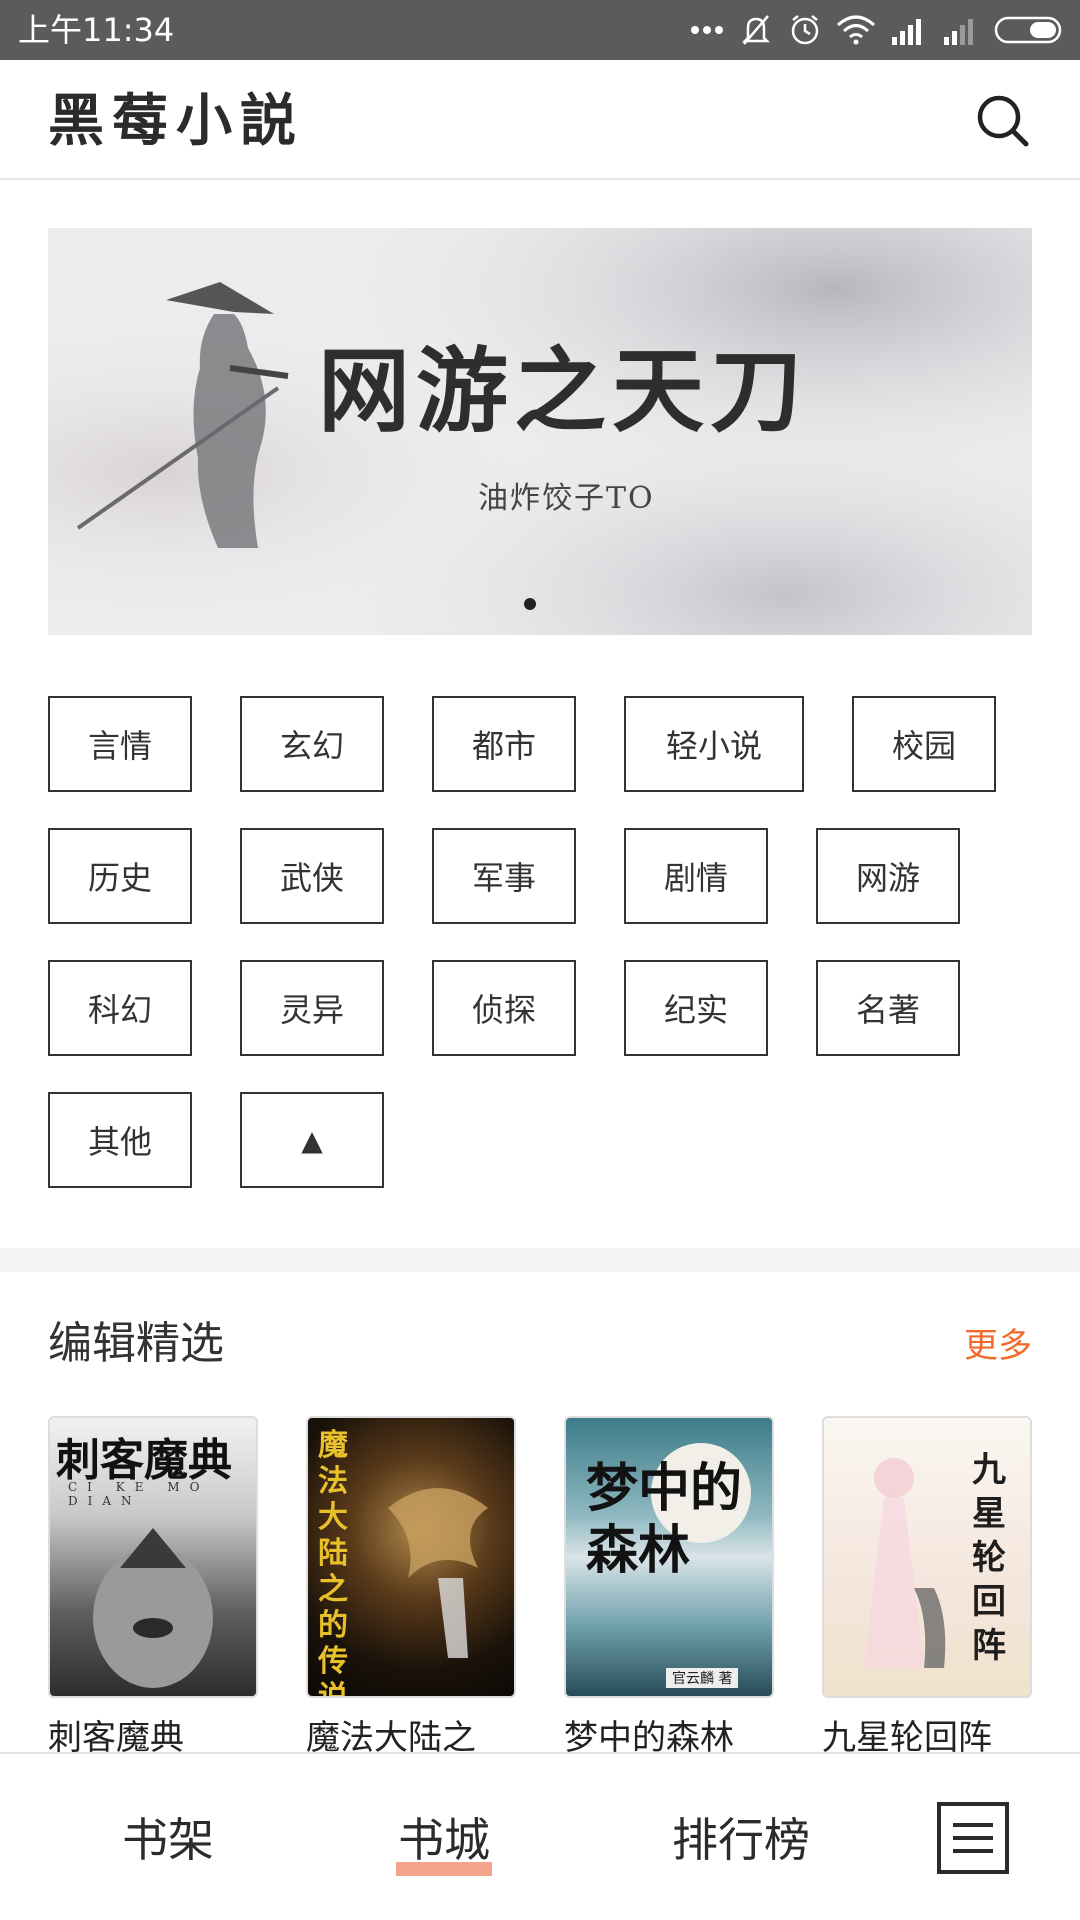 Image resolution: width=1080 pixels, height=1920 pixels. Describe the element at coordinates (888, 1008) in the screenshot. I see `category-button: 名著` at that location.